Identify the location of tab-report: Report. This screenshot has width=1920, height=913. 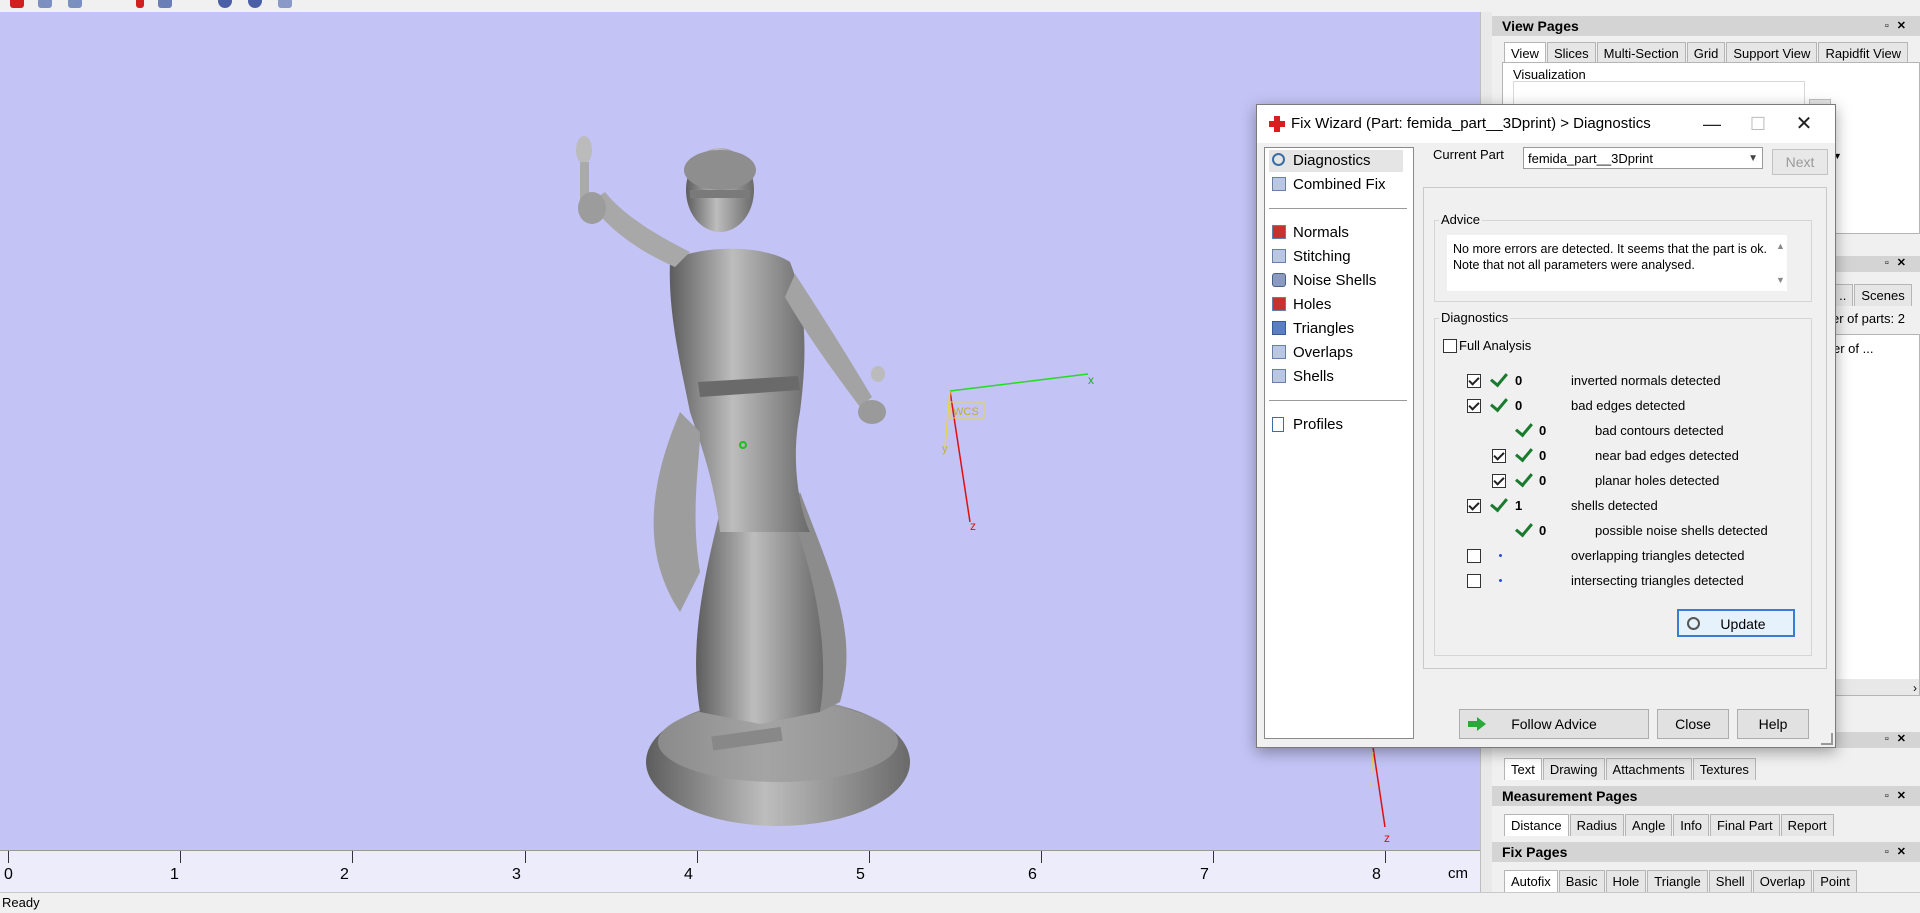
(1807, 825).